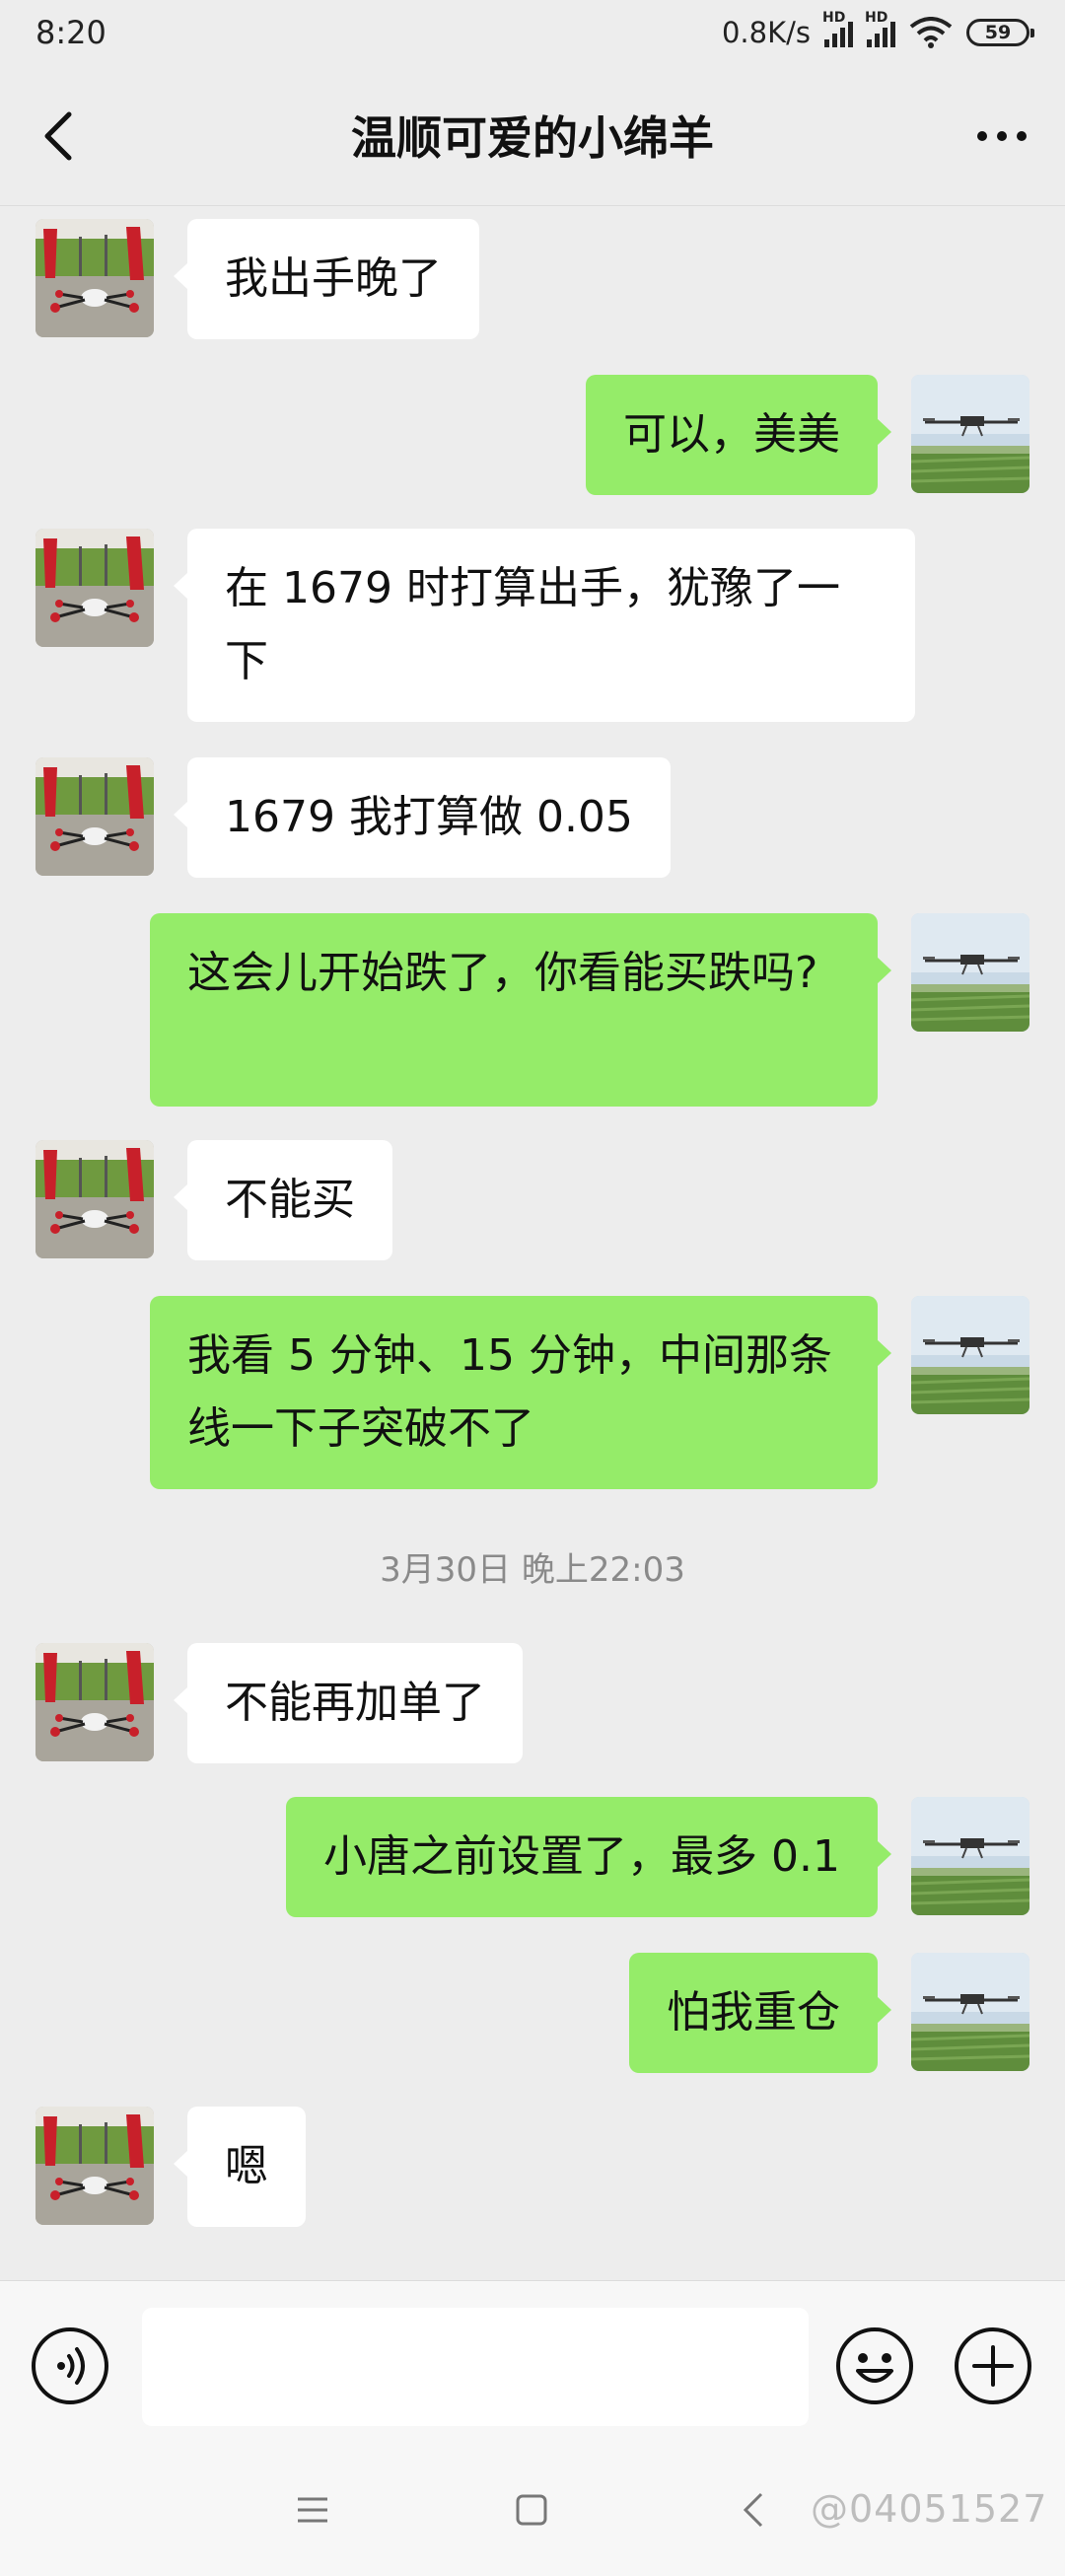  What do you see at coordinates (475, 2367) in the screenshot?
I see `message-input` at bounding box center [475, 2367].